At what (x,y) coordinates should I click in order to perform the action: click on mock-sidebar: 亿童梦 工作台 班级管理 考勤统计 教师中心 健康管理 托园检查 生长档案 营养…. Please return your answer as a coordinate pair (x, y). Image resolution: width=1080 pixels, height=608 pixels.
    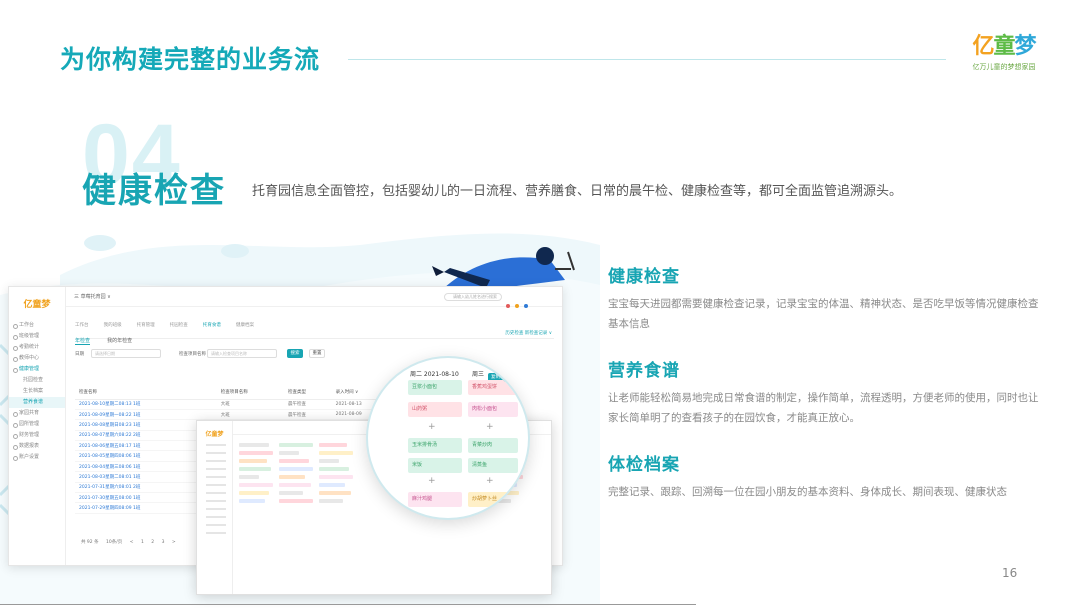
    Looking at the image, I should click on (37, 426).